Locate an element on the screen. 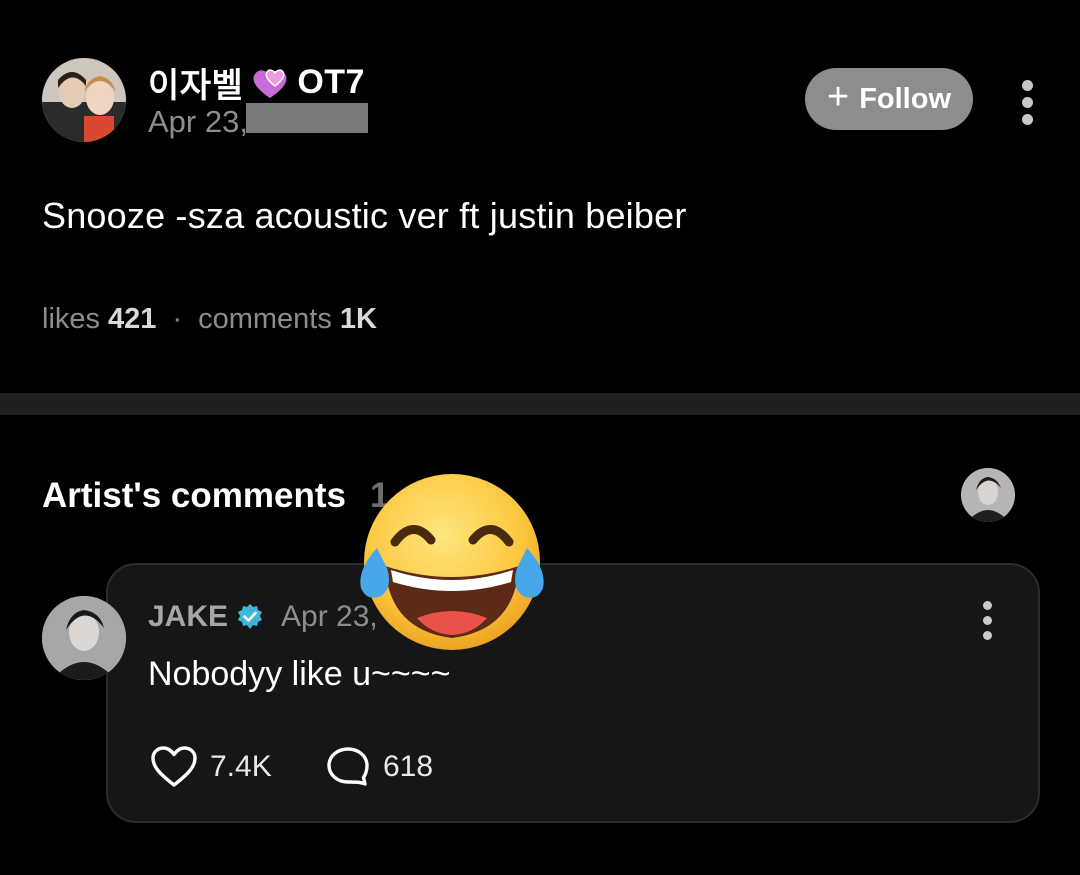  speech-bubble-icon is located at coordinates (348, 766).